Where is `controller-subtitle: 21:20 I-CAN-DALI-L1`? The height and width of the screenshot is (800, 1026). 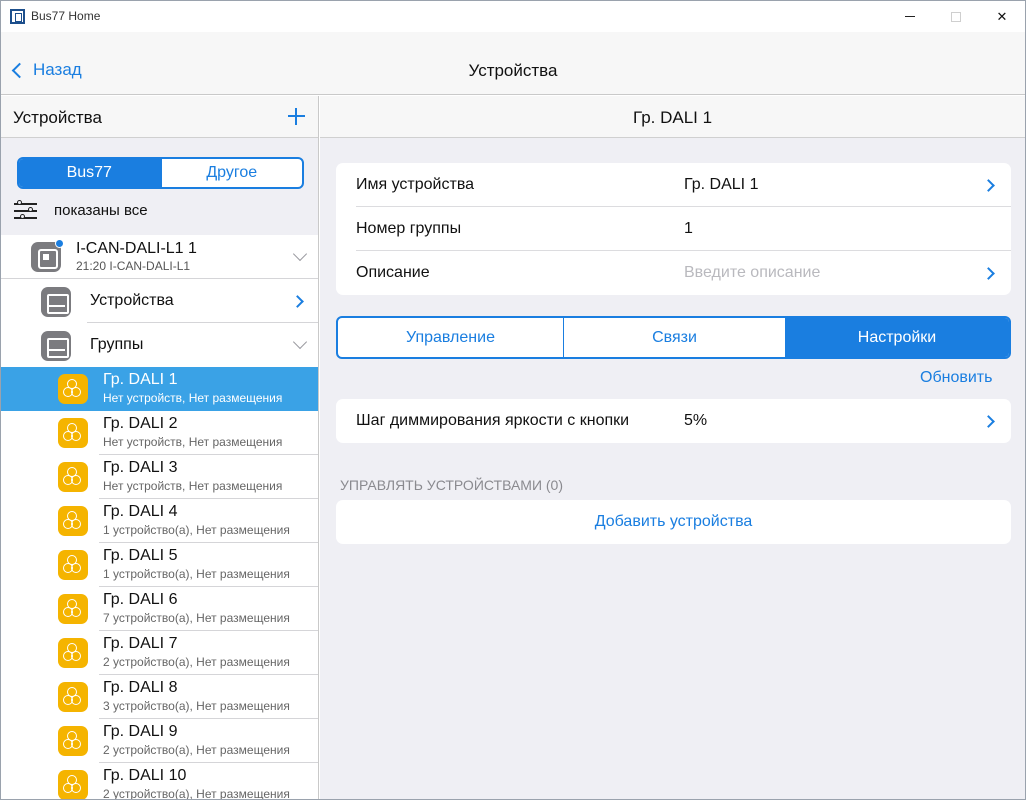
controller-subtitle: 21:20 I-CAN-DALI-L1 is located at coordinates (133, 266).